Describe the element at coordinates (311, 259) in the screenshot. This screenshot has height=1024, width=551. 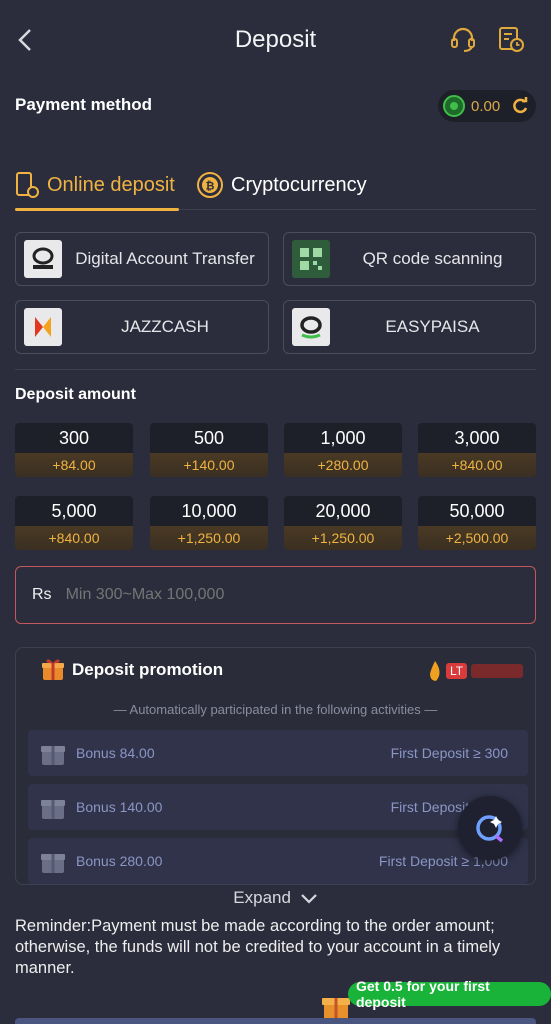
I see `qr-logo` at that location.